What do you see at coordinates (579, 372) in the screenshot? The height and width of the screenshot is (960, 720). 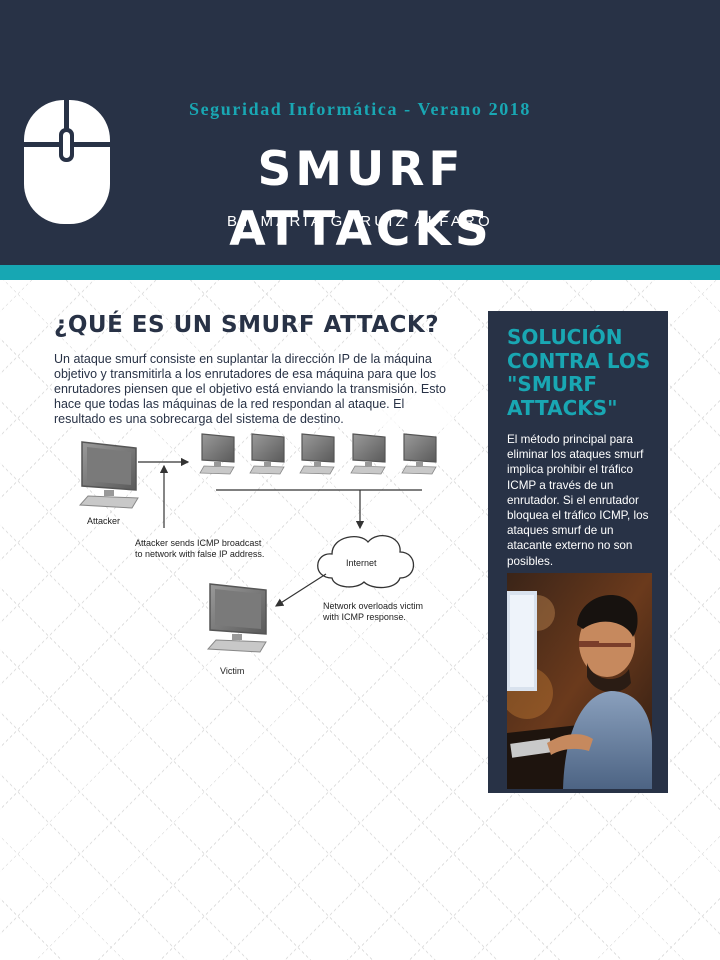 I see `panel-title: SOLUCIÓN CONTRA LOS "SMURF ATTACKS"` at bounding box center [579, 372].